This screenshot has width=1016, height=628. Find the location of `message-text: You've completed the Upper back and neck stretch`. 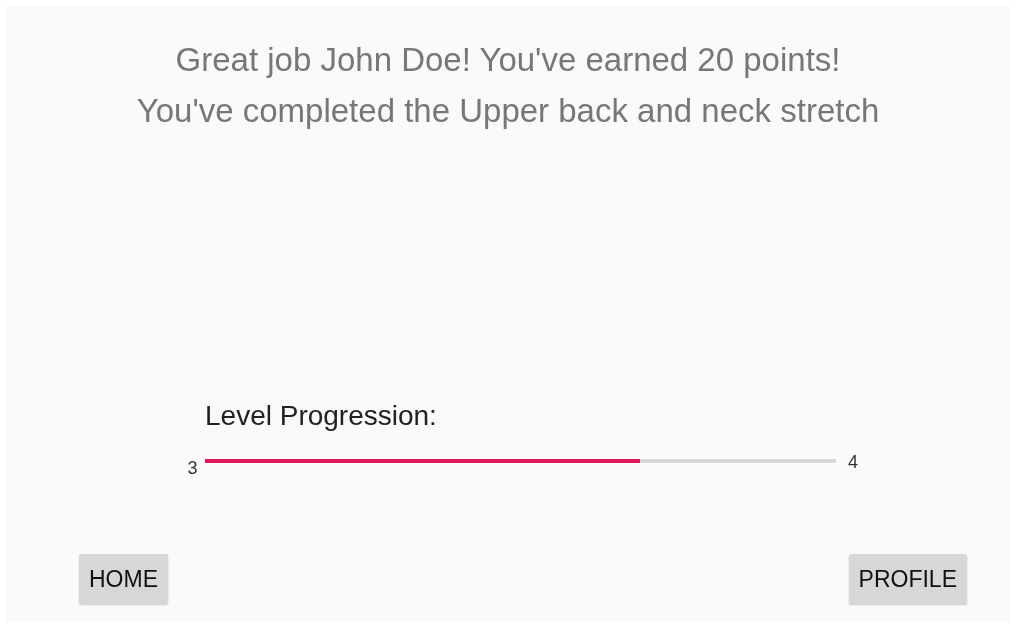

message-text: You've completed the Upper back and neck stretch is located at coordinates (508, 111).